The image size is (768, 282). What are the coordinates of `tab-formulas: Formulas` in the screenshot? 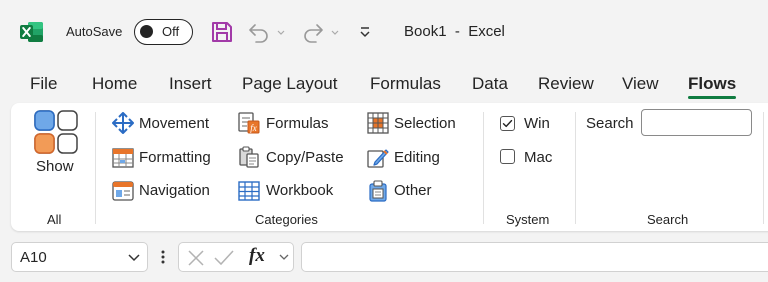 It's located at (405, 84).